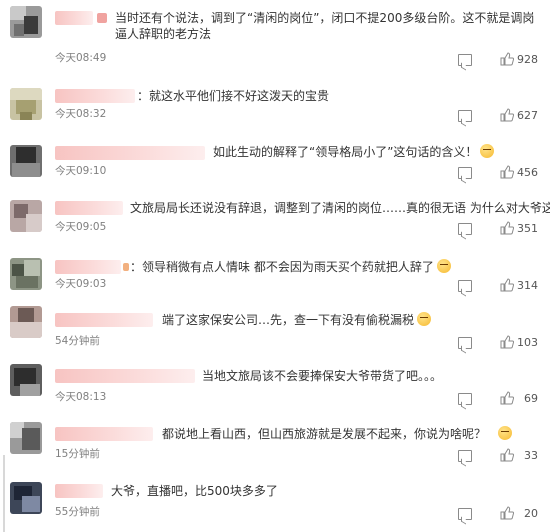 This screenshot has height=532, width=550. Describe the element at coordinates (531, 513) in the screenshot. I see `like-count: 20` at that location.